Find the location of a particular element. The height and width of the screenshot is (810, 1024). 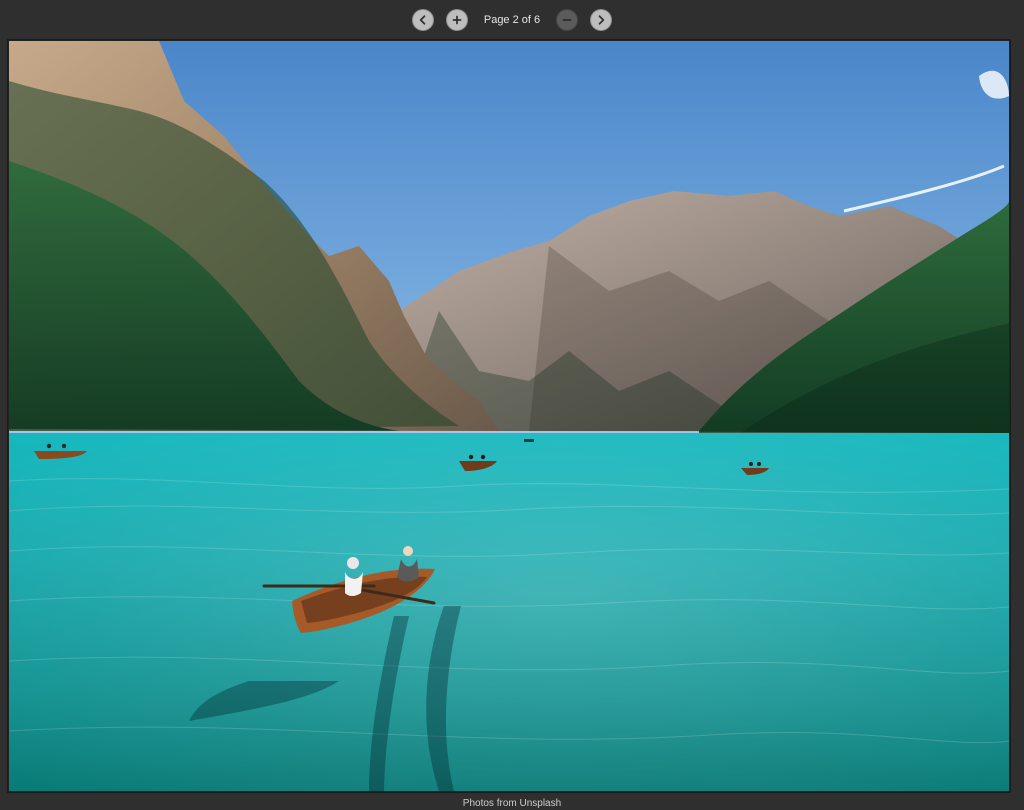

zoom-out-button is located at coordinates (567, 20).